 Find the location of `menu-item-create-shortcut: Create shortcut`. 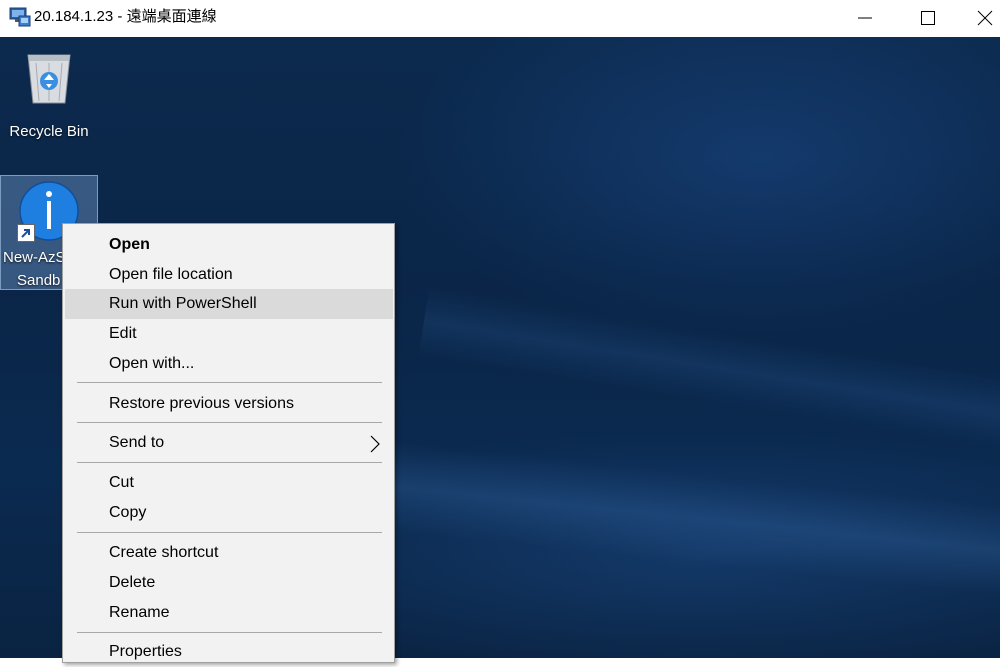

menu-item-create-shortcut: Create shortcut is located at coordinates (229, 553).